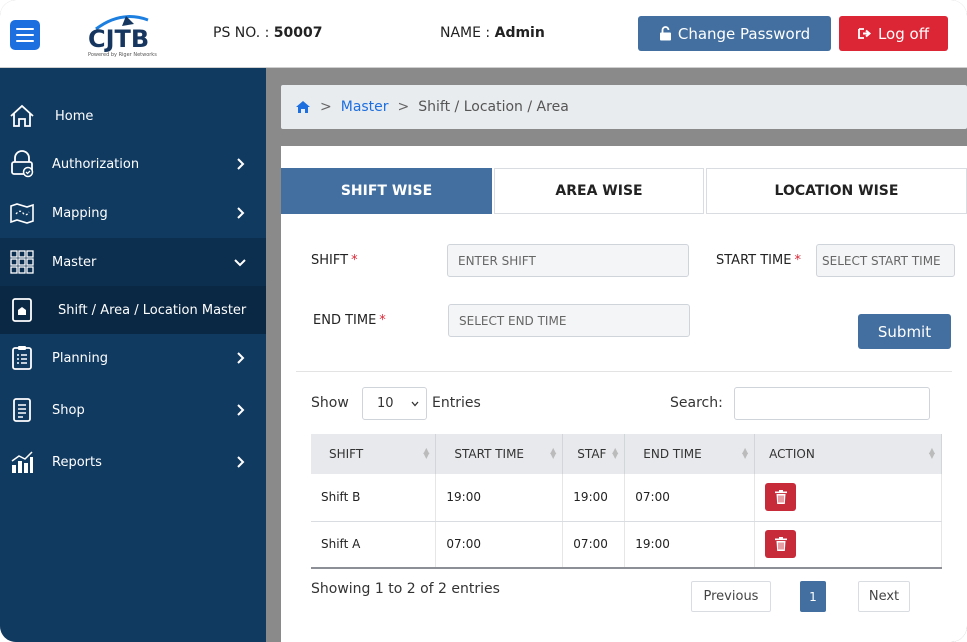 The height and width of the screenshot is (642, 967). What do you see at coordinates (374, 545) in the screenshot?
I see `cell-shift: Shift A` at bounding box center [374, 545].